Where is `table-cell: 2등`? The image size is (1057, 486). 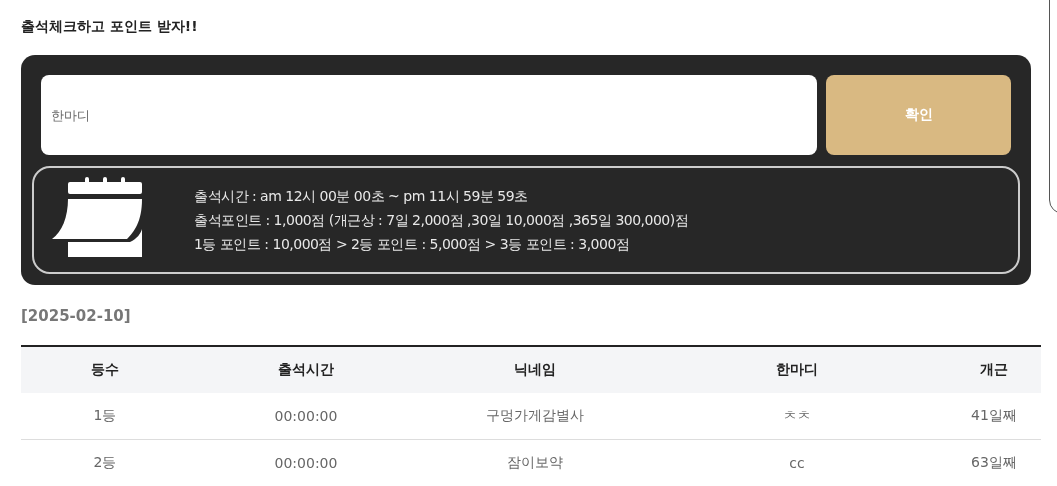
table-cell: 2등 is located at coordinates (105, 462).